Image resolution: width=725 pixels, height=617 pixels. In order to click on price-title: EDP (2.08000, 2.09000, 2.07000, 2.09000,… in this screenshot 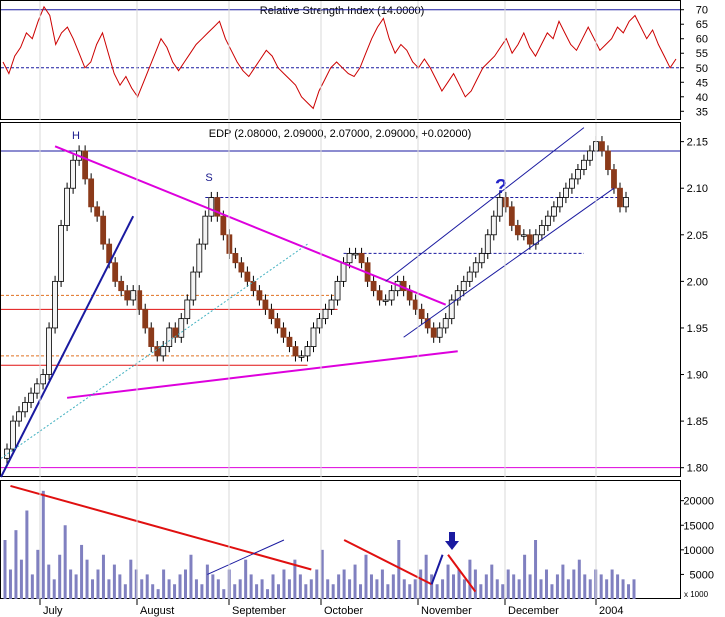, I will do `click(340, 134)`.